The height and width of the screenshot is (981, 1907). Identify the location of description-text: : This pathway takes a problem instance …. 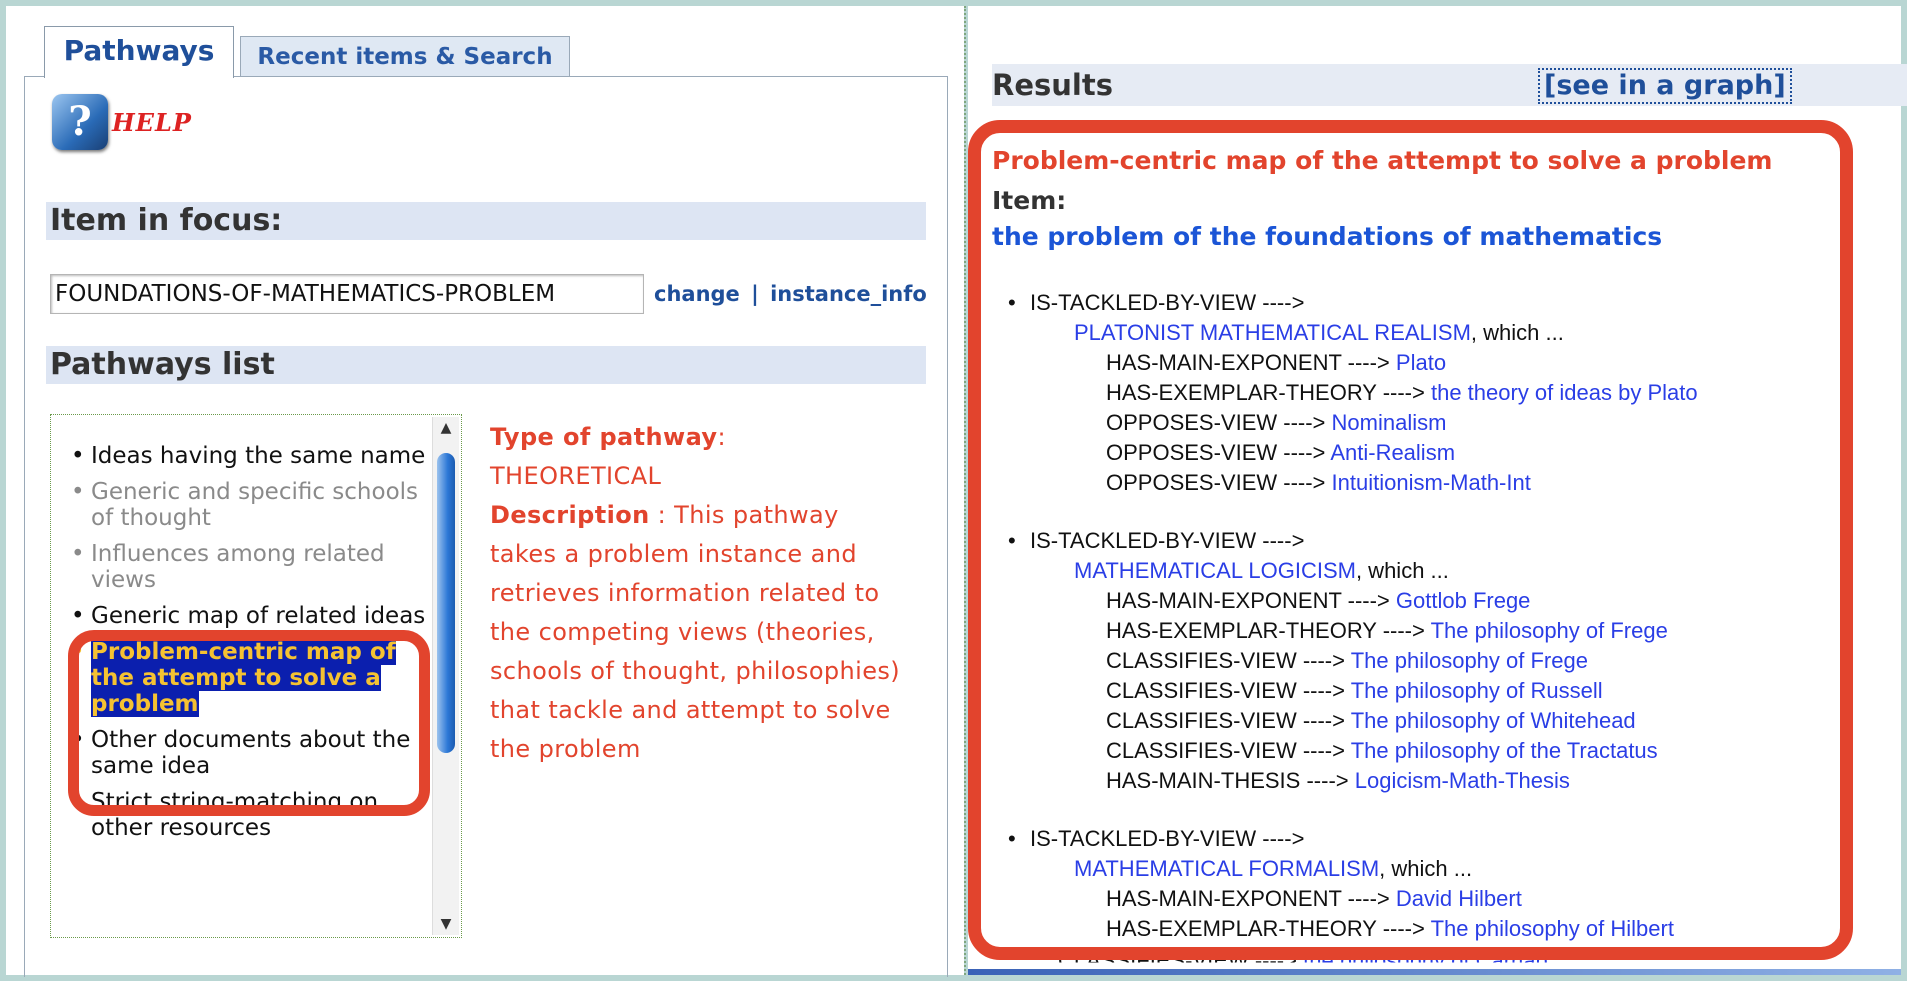
(695, 632).